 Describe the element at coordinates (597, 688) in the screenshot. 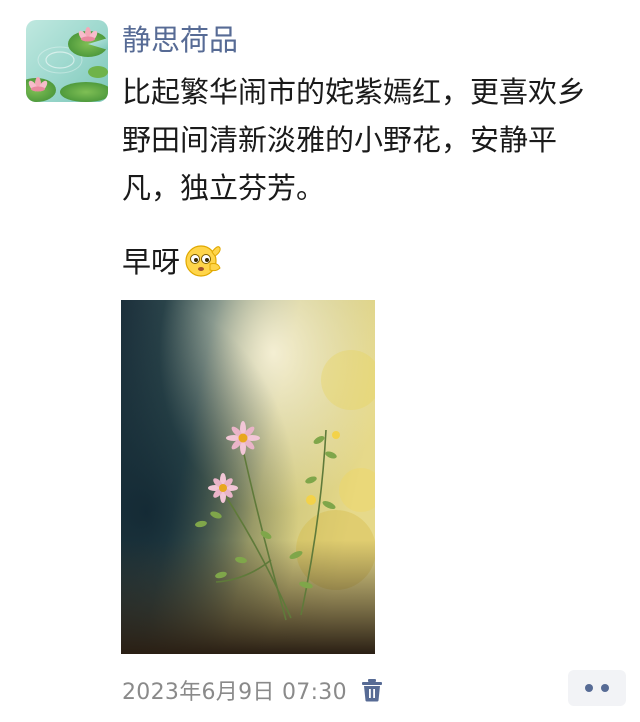

I see `more-button` at that location.